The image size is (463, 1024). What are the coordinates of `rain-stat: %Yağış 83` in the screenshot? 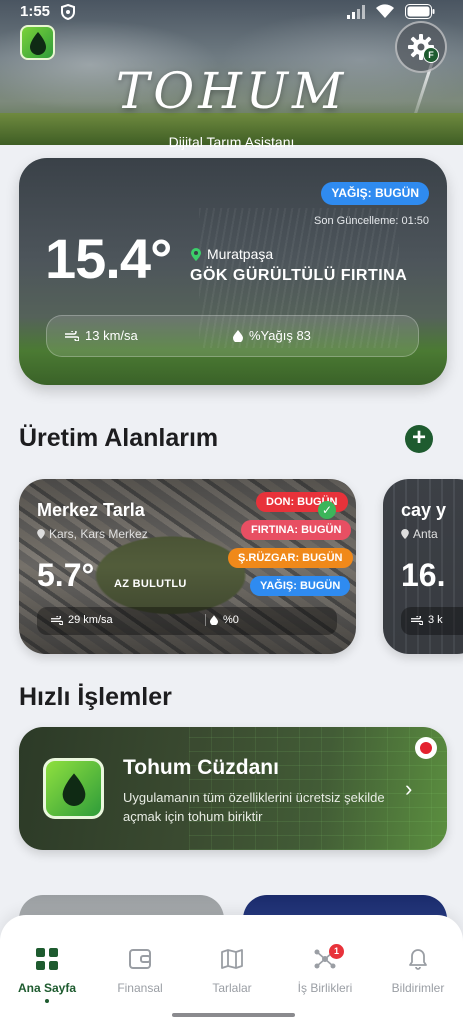 It's located at (272, 335).